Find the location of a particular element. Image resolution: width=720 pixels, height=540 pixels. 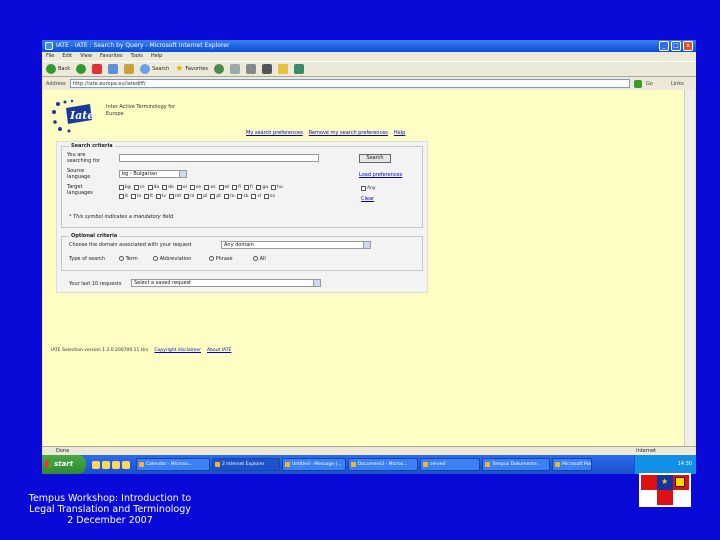

checkbox-el: el is located at coordinates (181, 187).